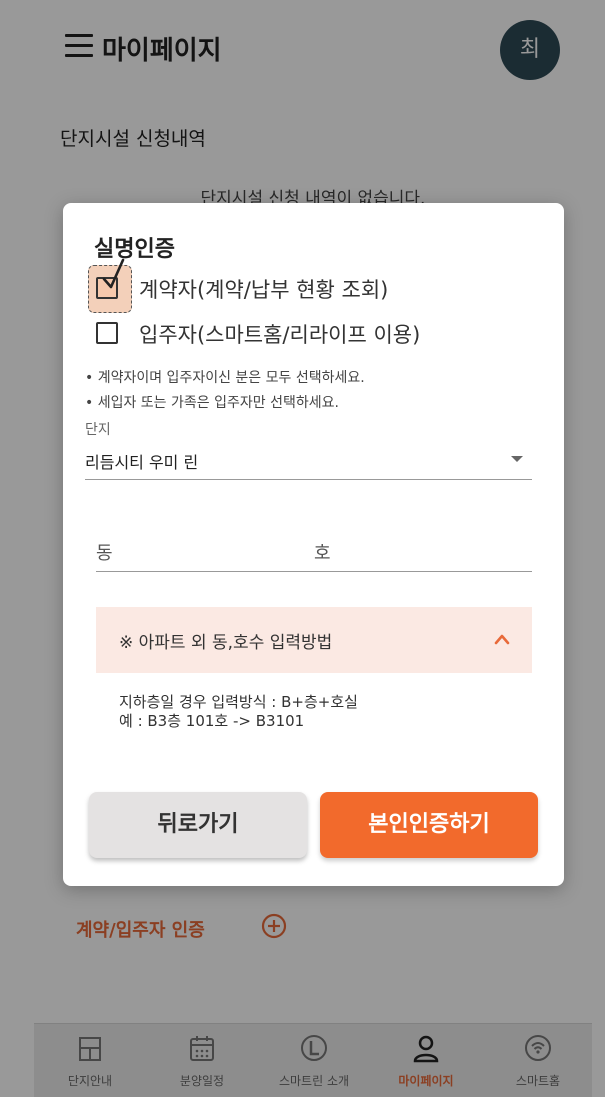  I want to click on address-help-panel: ※ 아파트 외 동,호수 입력방법, so click(314, 640).